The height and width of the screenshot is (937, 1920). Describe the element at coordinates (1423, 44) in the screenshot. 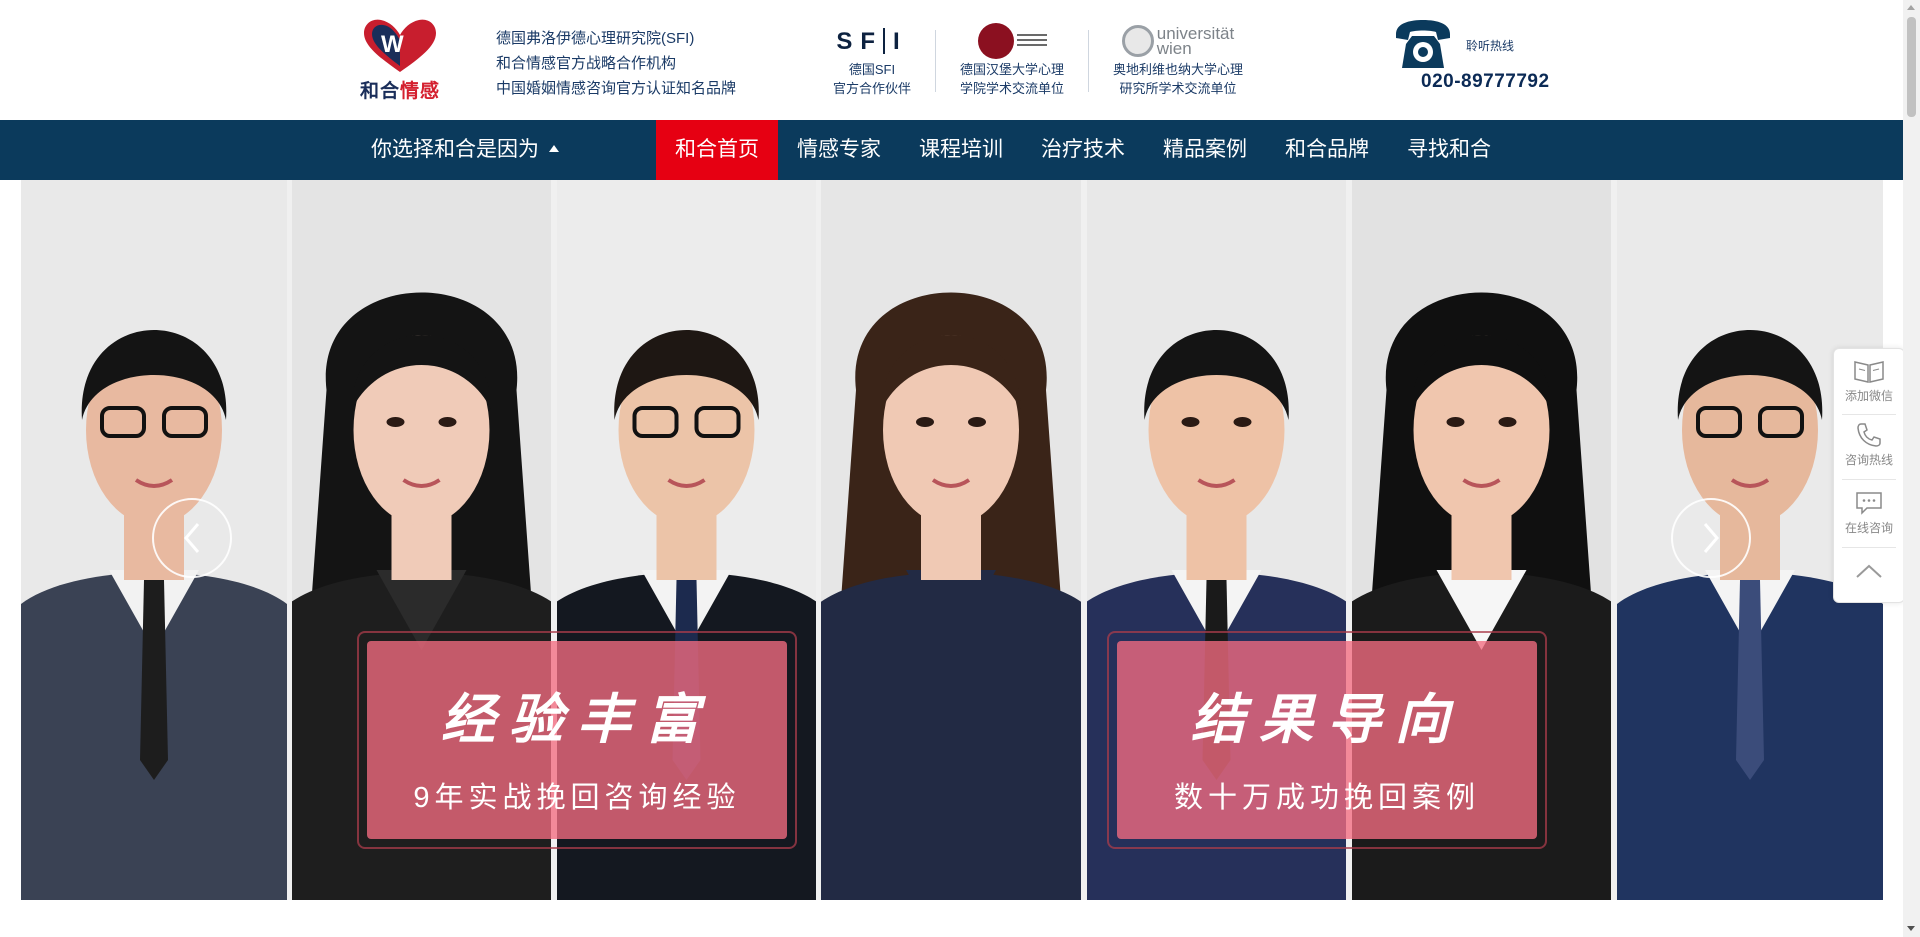

I see `telephone-icon` at that location.